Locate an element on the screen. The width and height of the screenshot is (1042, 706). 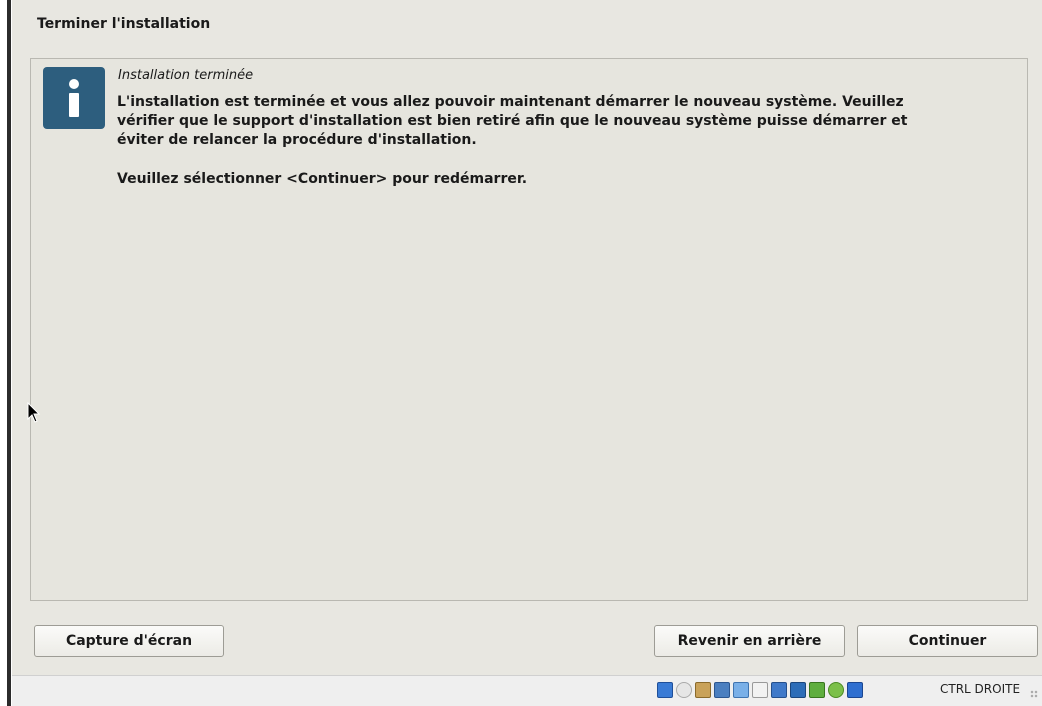
window-left-edge is located at coordinates (6, 353).